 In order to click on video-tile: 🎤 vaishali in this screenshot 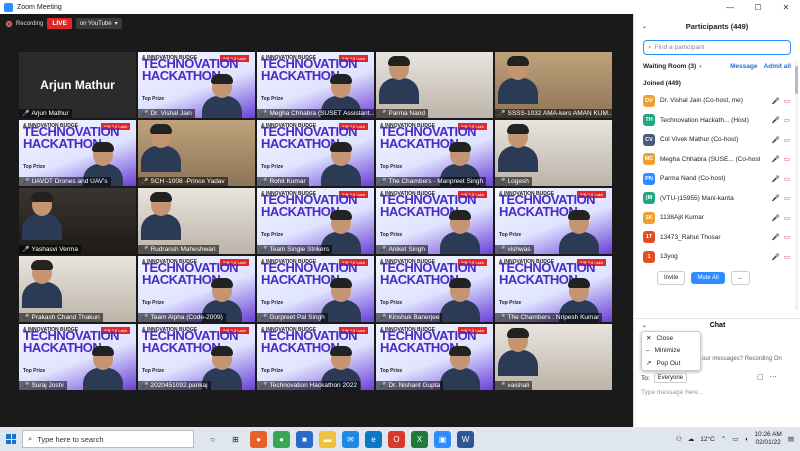, I will do `click(553, 357)`.